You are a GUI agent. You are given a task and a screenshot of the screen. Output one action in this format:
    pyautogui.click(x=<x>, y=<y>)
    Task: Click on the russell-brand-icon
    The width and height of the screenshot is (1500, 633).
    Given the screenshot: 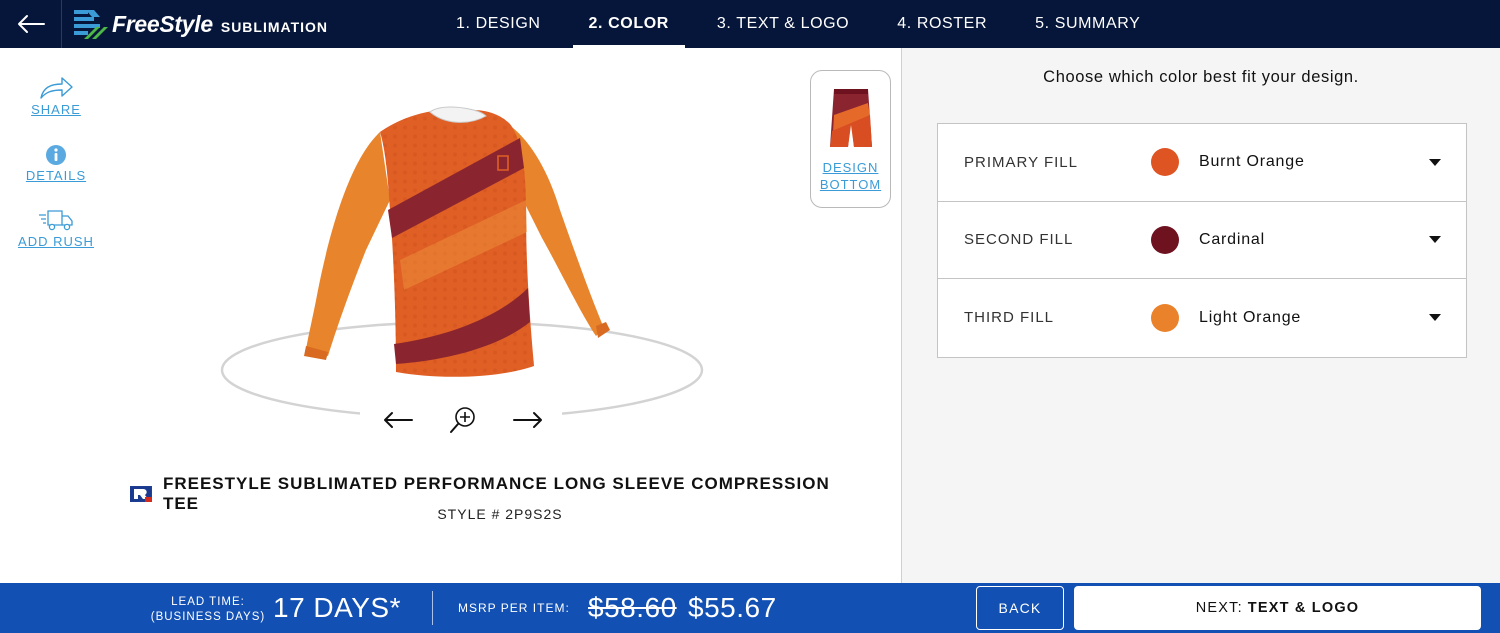 What is the action you would take?
    pyautogui.click(x=141, y=494)
    